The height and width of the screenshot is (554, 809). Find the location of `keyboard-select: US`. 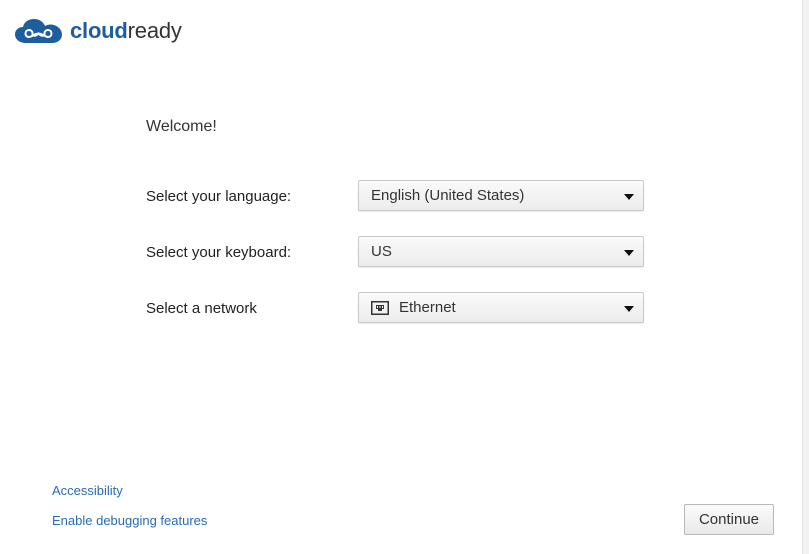

keyboard-select: US is located at coordinates (501, 251).